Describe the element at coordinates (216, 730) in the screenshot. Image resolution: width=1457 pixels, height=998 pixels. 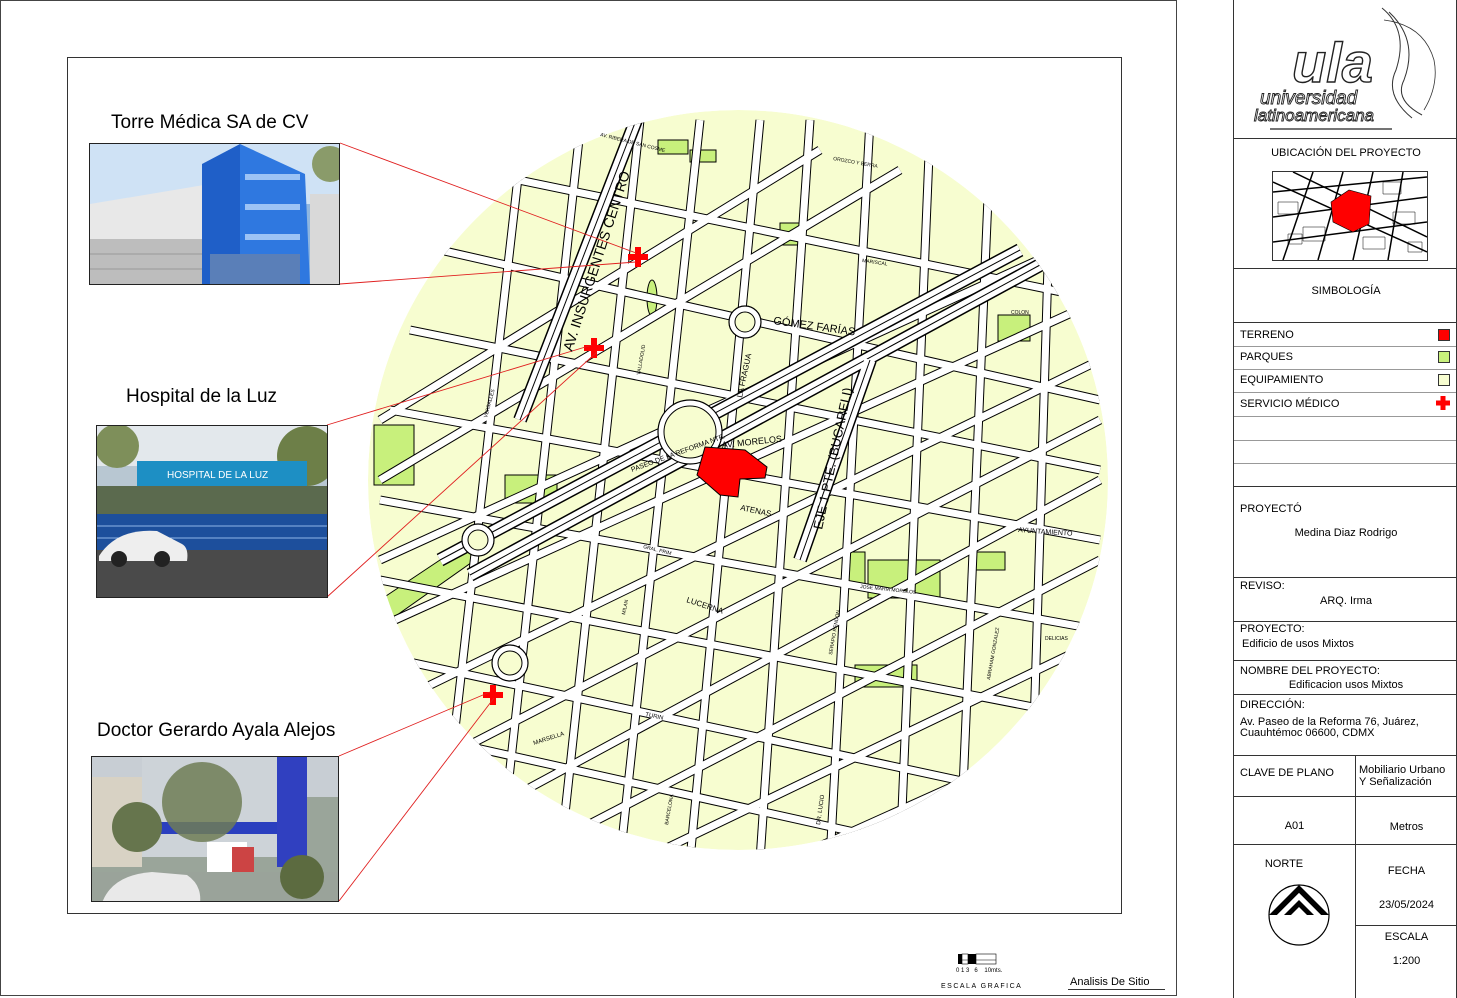
I see `location-title-doctor-ayala: Doctor Gerardo Ayala Alejos` at that location.